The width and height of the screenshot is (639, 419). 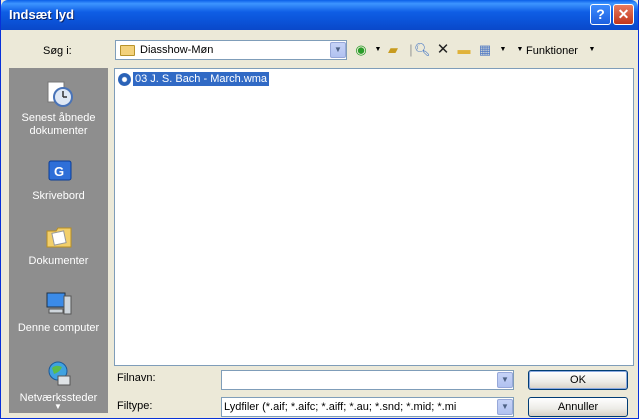 I want to click on folder-icon, so click(x=127, y=50).